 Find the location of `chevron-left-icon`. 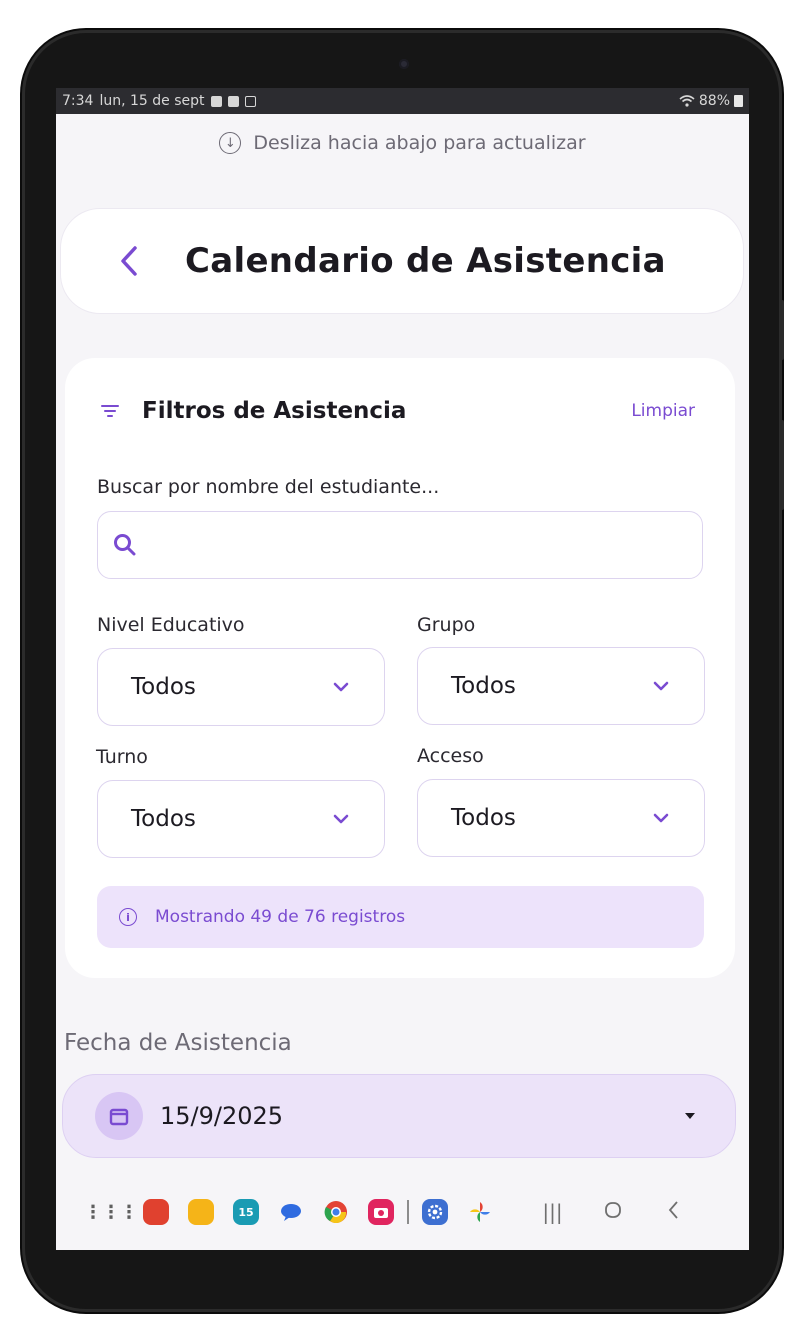

chevron-left-icon is located at coordinates (129, 261).